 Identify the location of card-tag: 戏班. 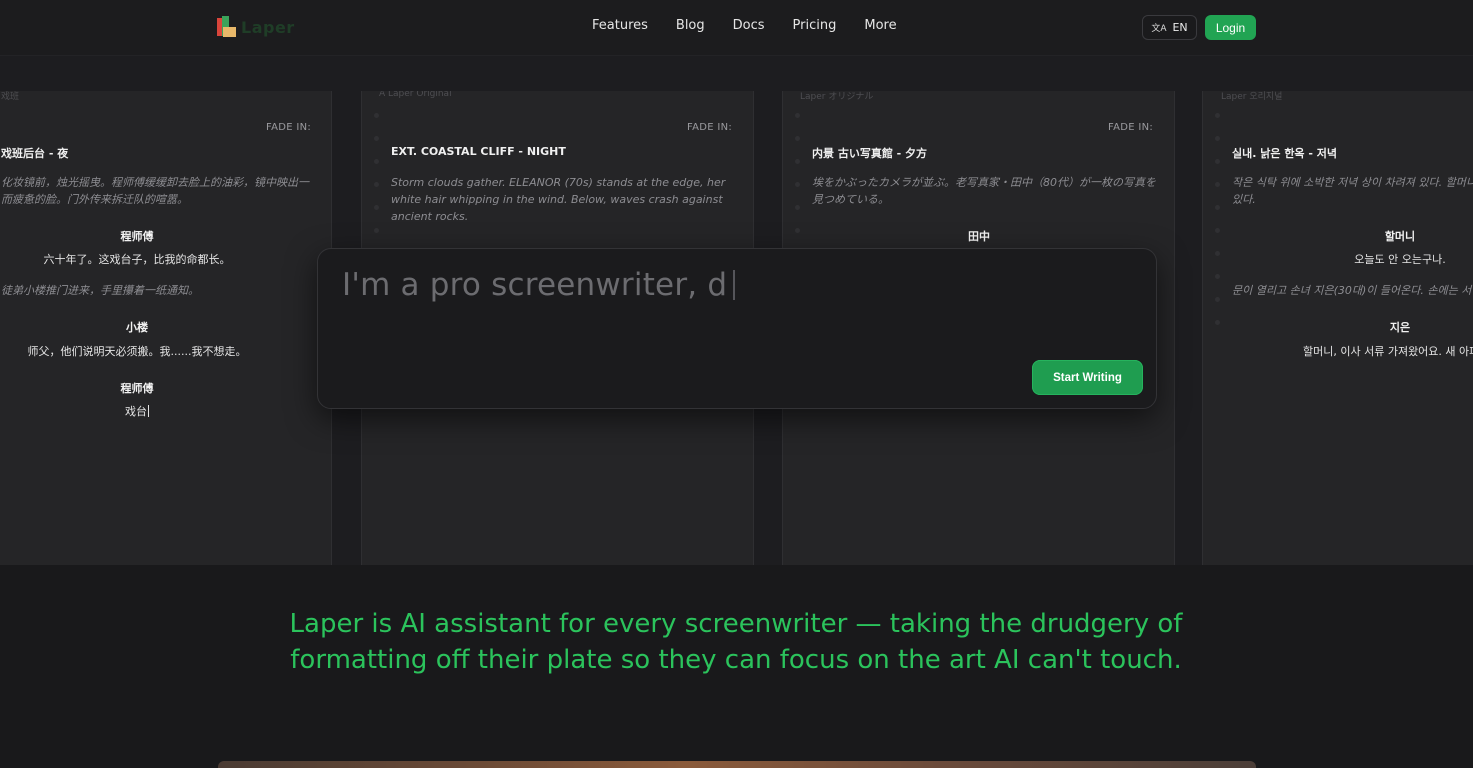
(10, 97).